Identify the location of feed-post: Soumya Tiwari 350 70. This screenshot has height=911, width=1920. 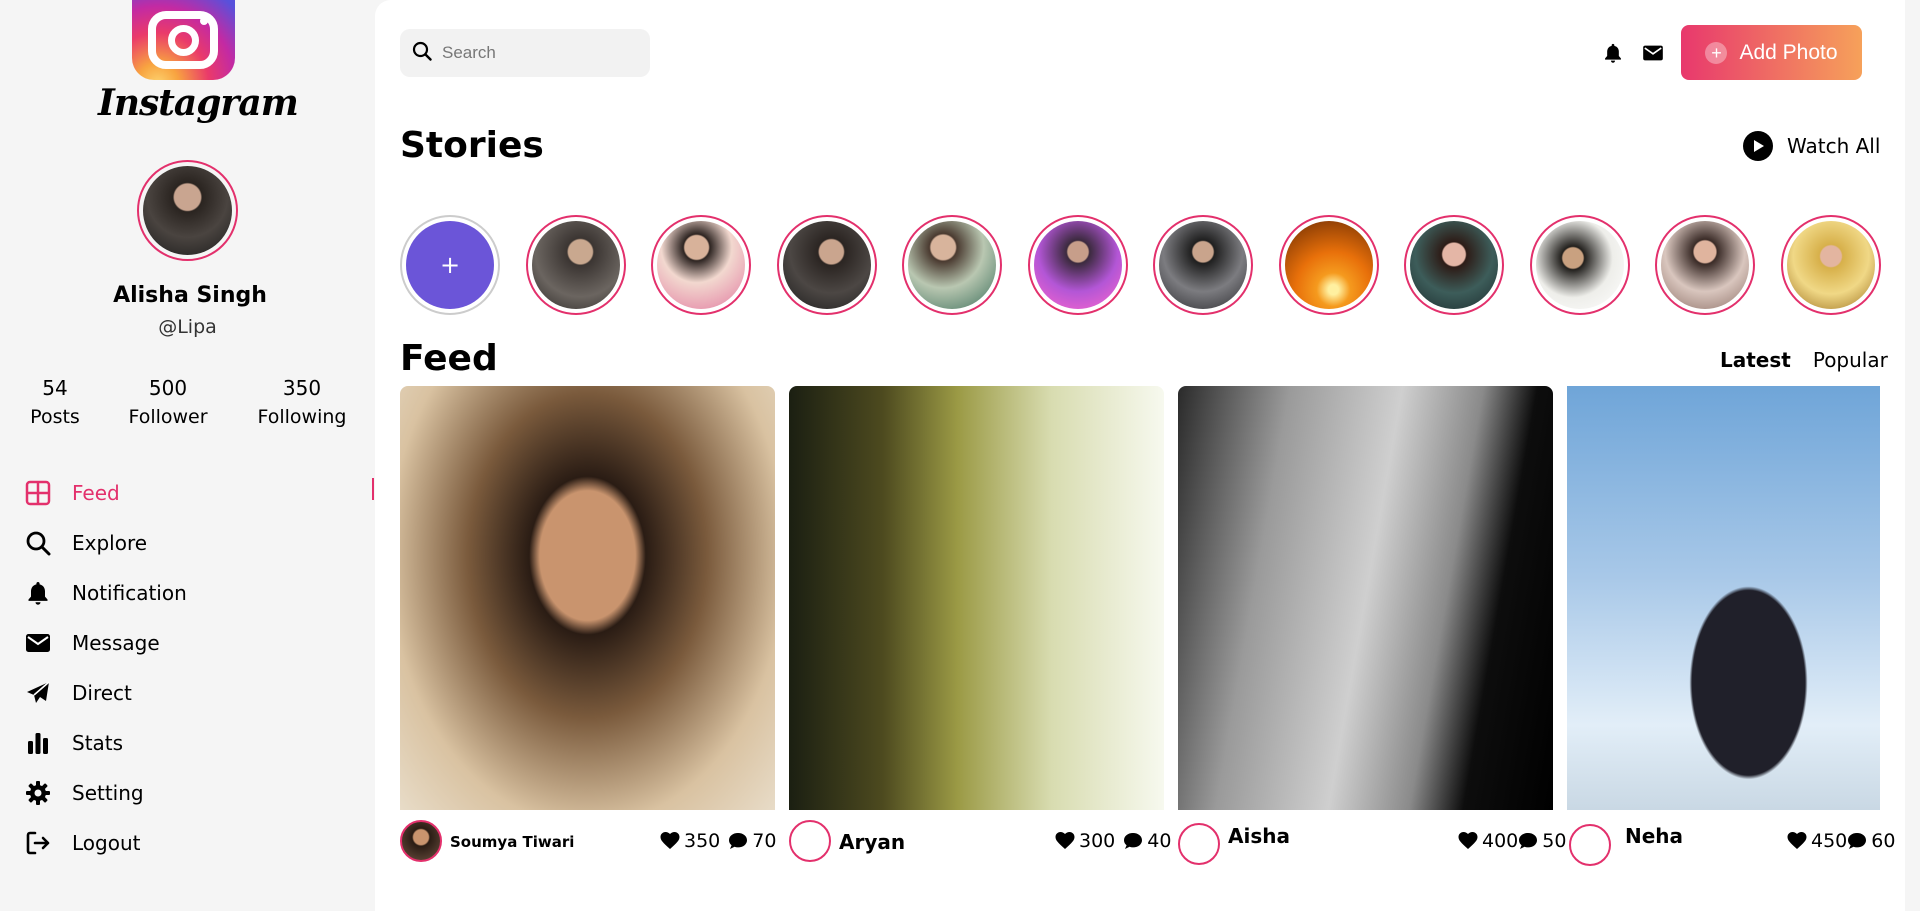
(588, 624).